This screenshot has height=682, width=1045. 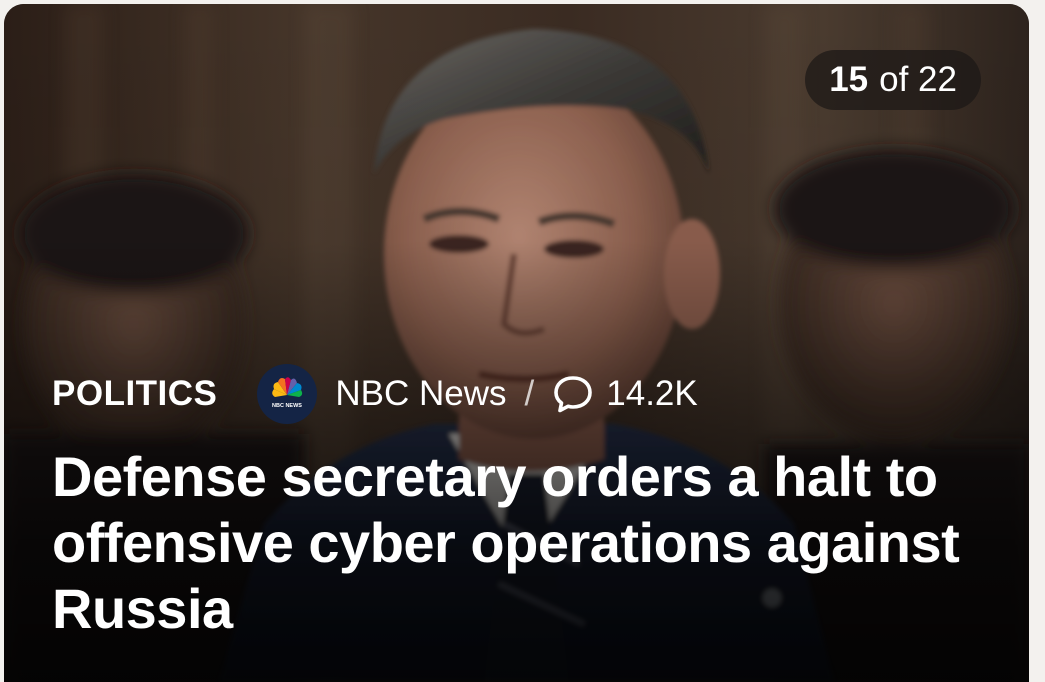 I want to click on logo-text: NBC NEWS, so click(x=287, y=406).